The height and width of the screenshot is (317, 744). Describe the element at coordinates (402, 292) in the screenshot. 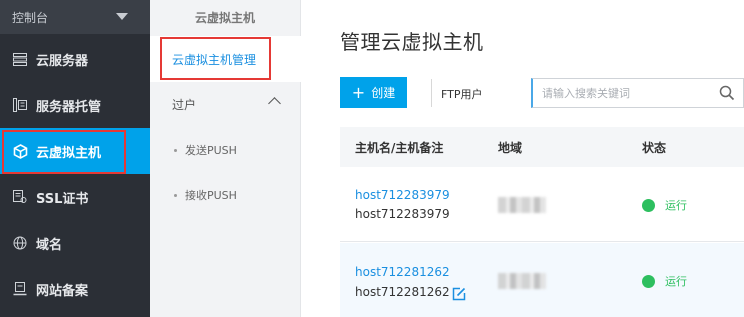

I see `host-remark: host712281262` at that location.